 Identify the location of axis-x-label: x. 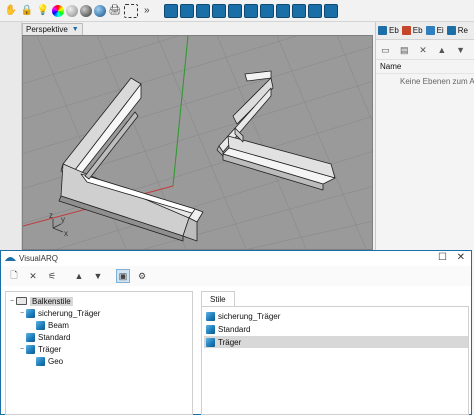
(66, 233).